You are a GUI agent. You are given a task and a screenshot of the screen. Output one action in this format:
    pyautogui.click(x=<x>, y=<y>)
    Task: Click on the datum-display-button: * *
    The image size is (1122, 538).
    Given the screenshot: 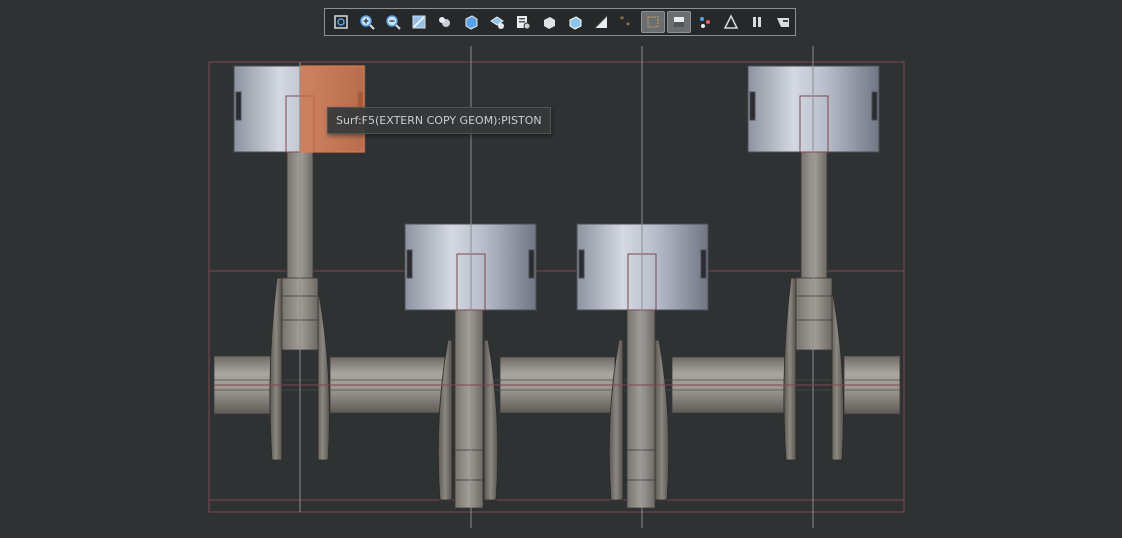 What is the action you would take?
    pyautogui.click(x=627, y=22)
    